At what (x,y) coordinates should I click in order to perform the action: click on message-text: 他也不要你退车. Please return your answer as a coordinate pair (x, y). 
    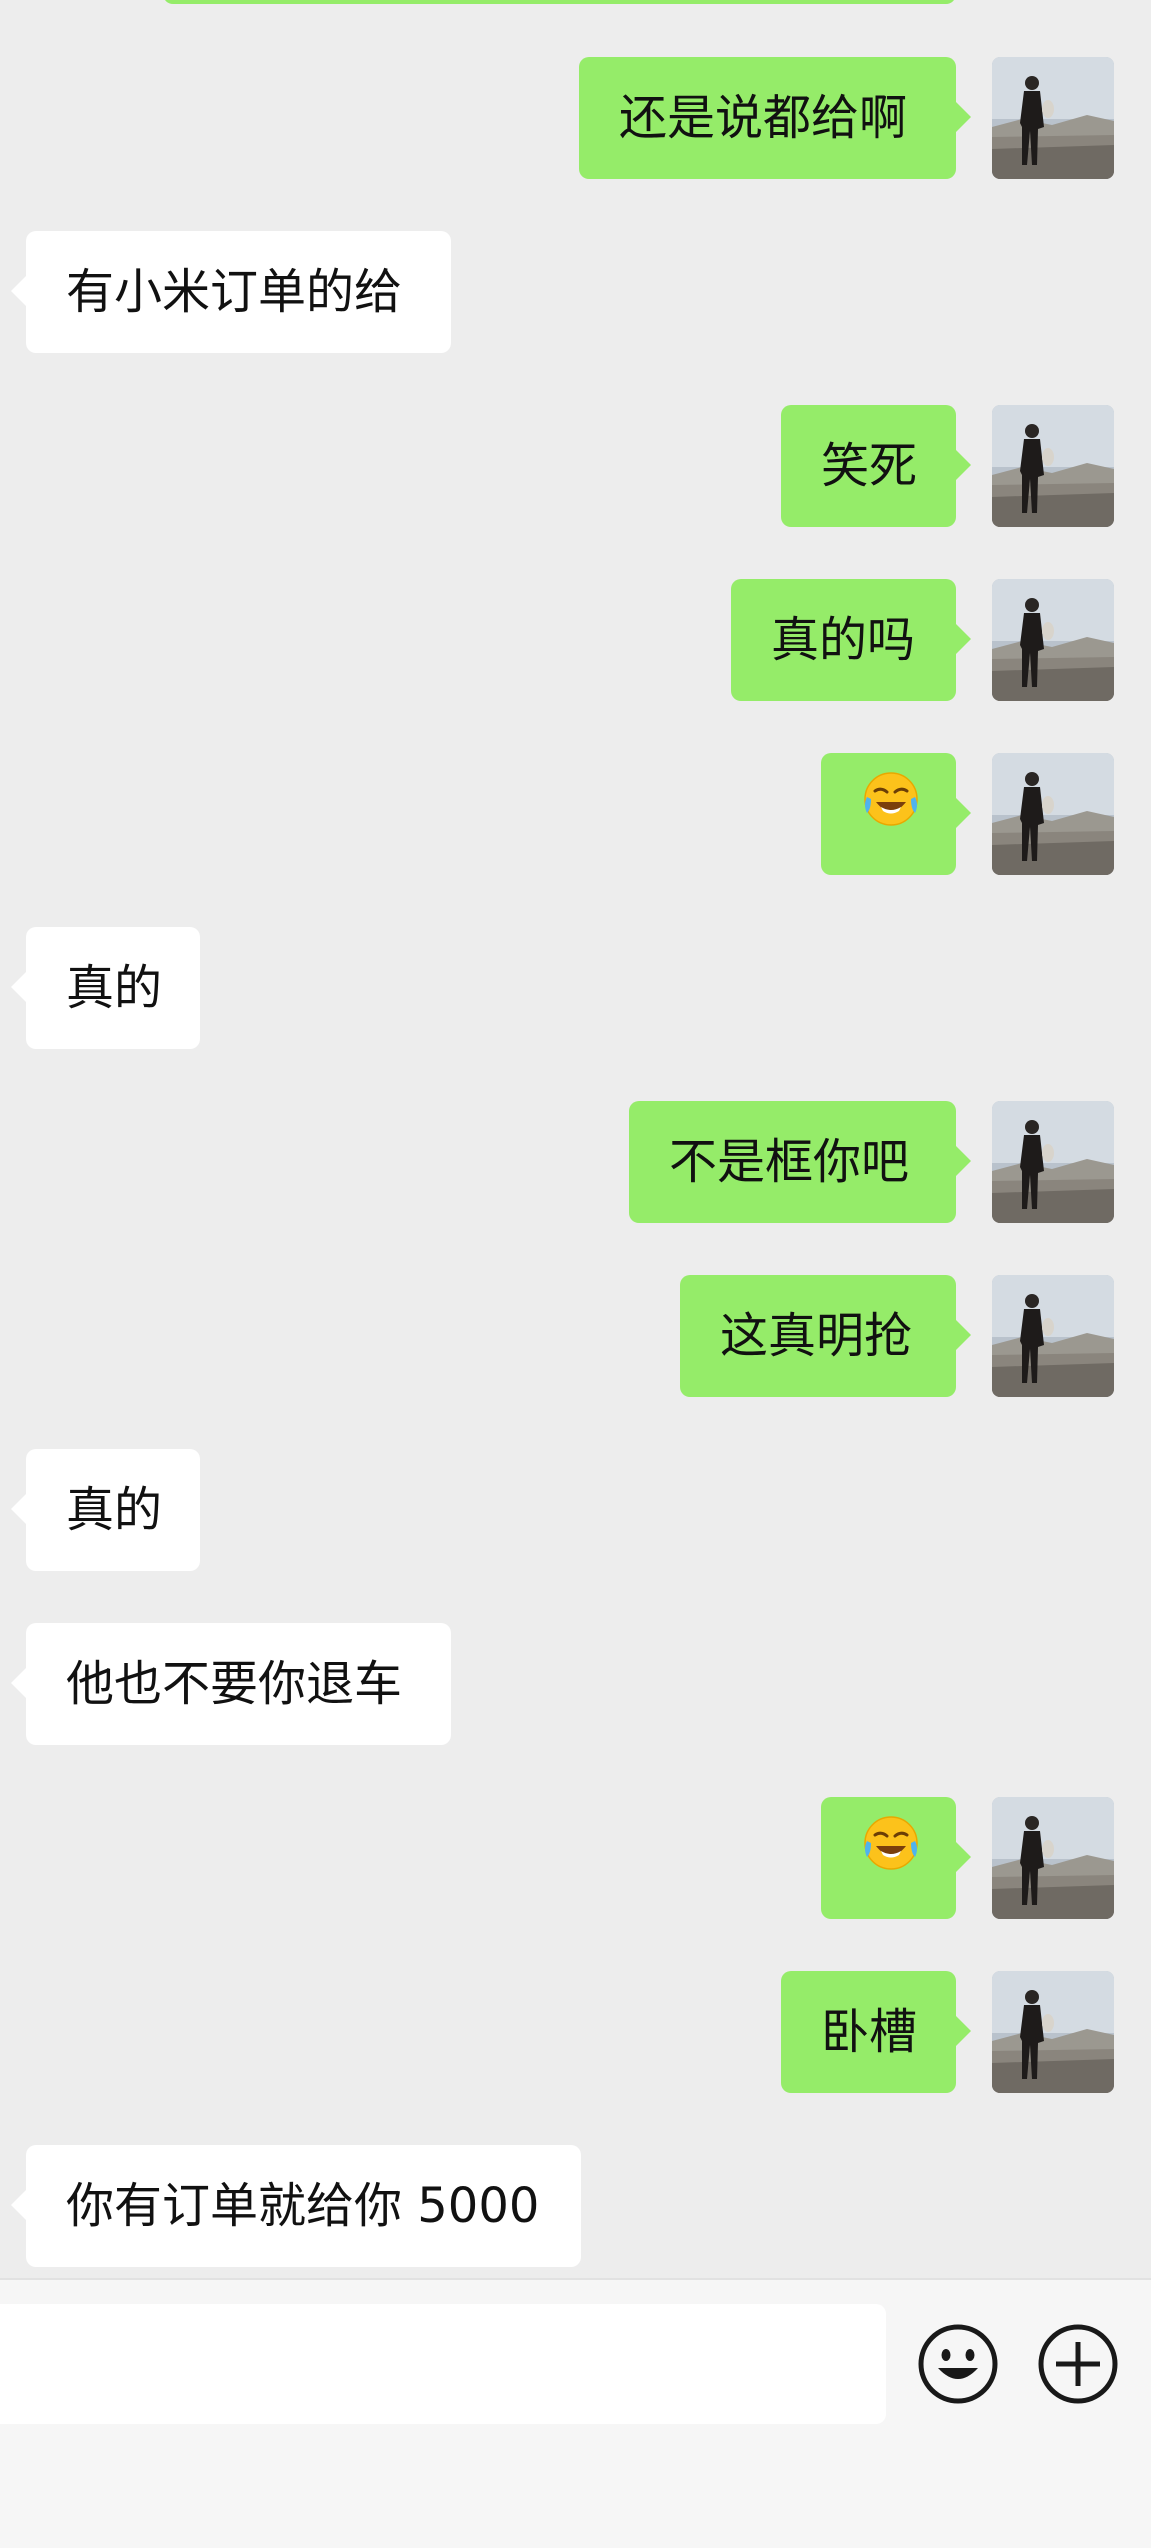
    Looking at the image, I should click on (234, 1684).